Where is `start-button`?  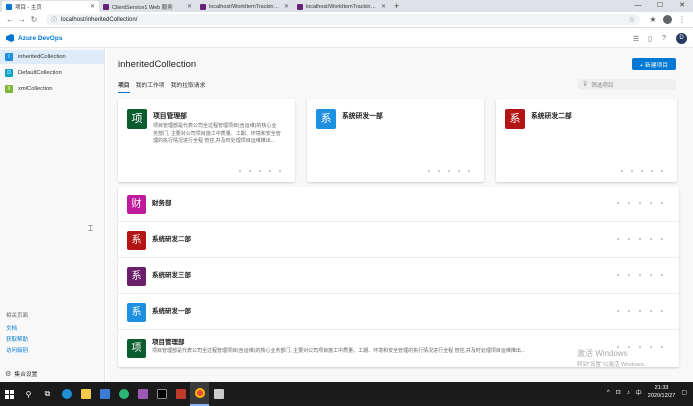
start-button is located at coordinates (9, 394).